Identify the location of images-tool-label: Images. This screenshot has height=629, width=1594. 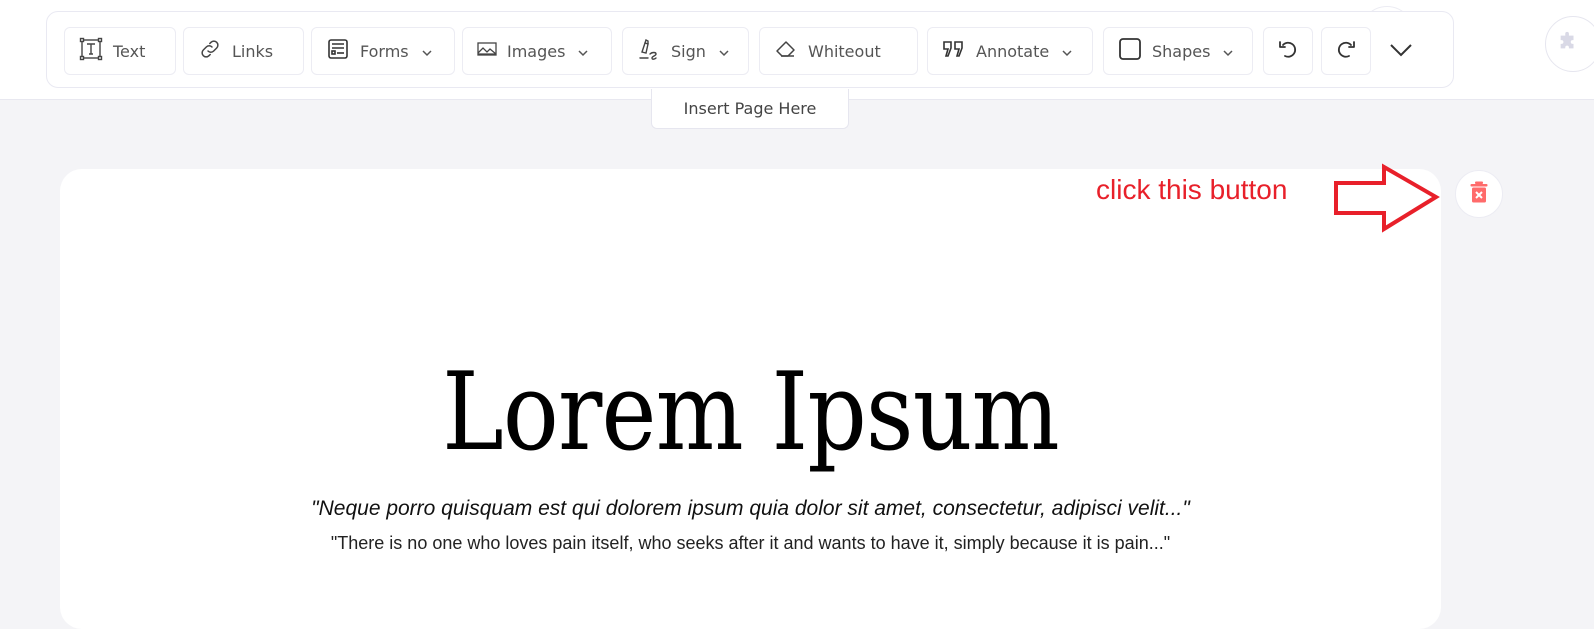
(536, 51).